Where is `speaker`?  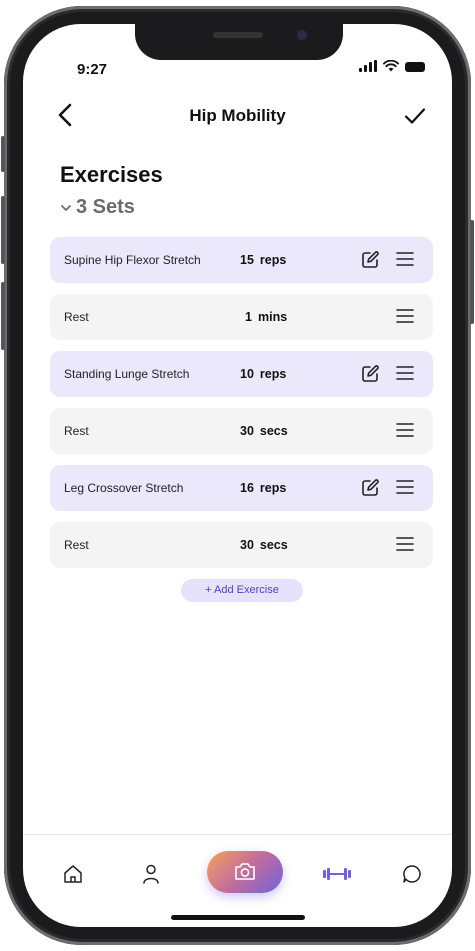 speaker is located at coordinates (238, 35).